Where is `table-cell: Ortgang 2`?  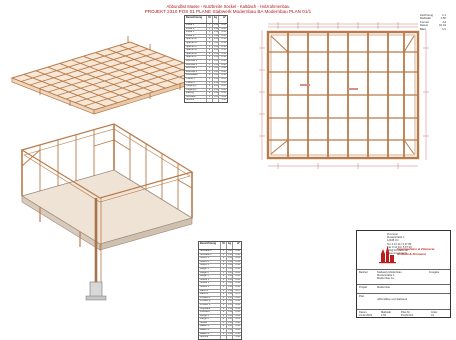 table-cell: Ortgang 2 is located at coordinates (196, 90).